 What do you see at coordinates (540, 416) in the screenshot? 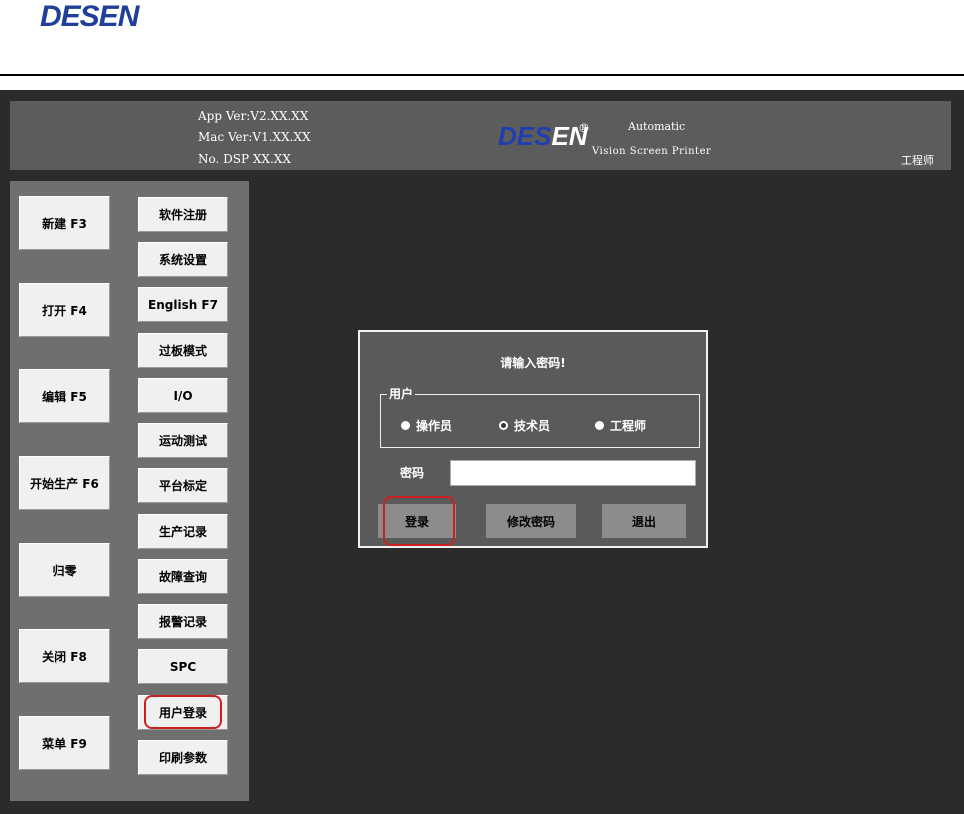
I see `user-group-box: 用户 操作员 技术员 工程师` at bounding box center [540, 416].